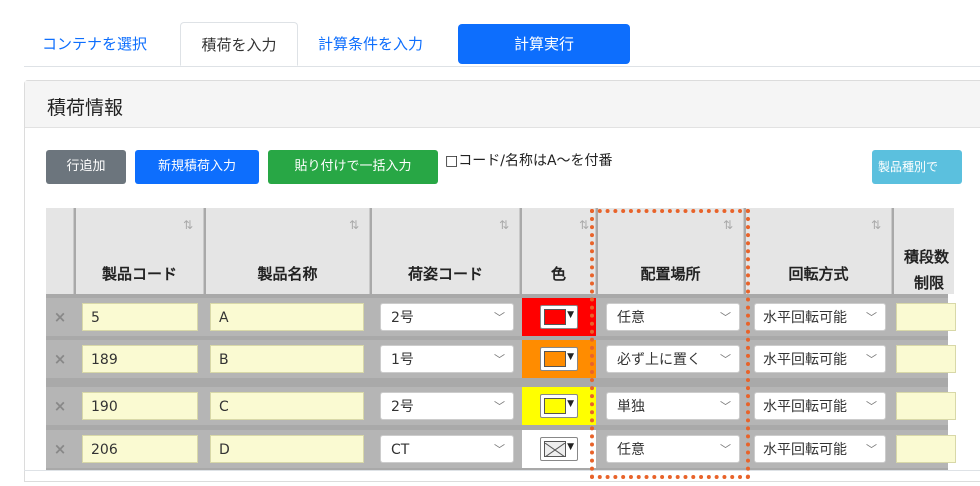  I want to click on product-name-input: C, so click(287, 406).